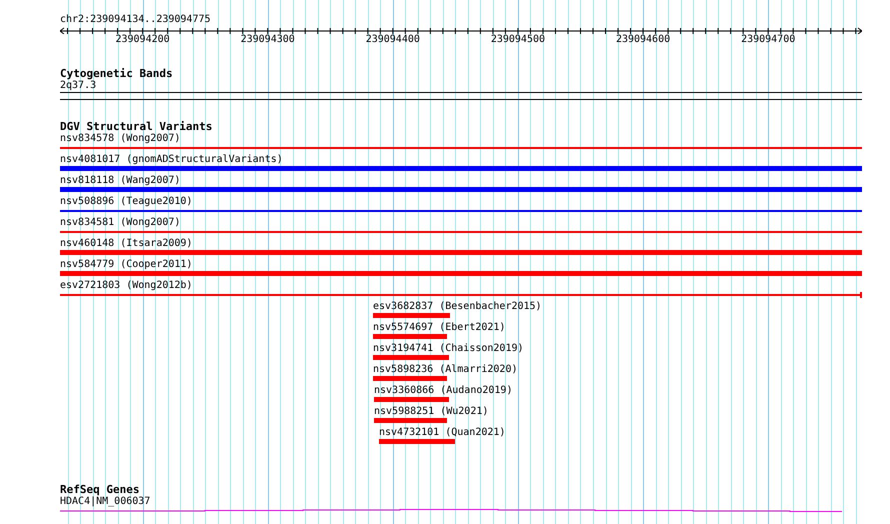 The width and height of the screenshot is (890, 524). Describe the element at coordinates (126, 202) in the screenshot. I see `variant-label: nsv508896 (Teague2010)` at that location.